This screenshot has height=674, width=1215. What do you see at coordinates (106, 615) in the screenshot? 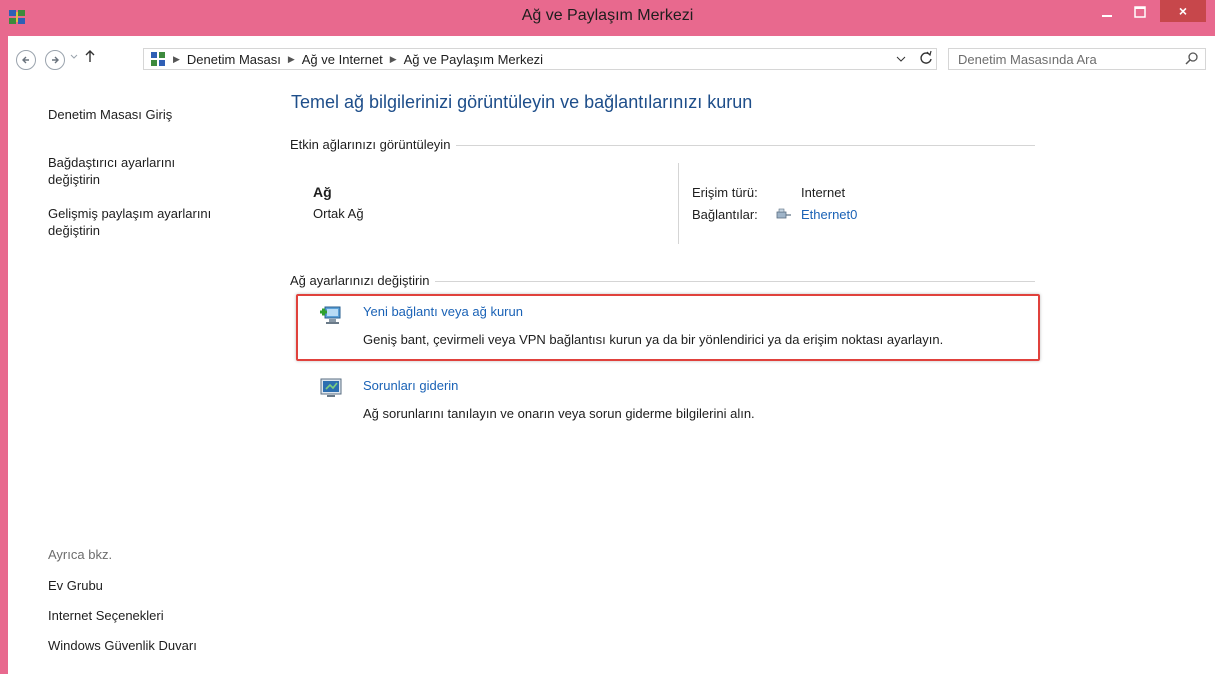
I see `sidebar-internet-options: Internet Seçenekleri` at bounding box center [106, 615].